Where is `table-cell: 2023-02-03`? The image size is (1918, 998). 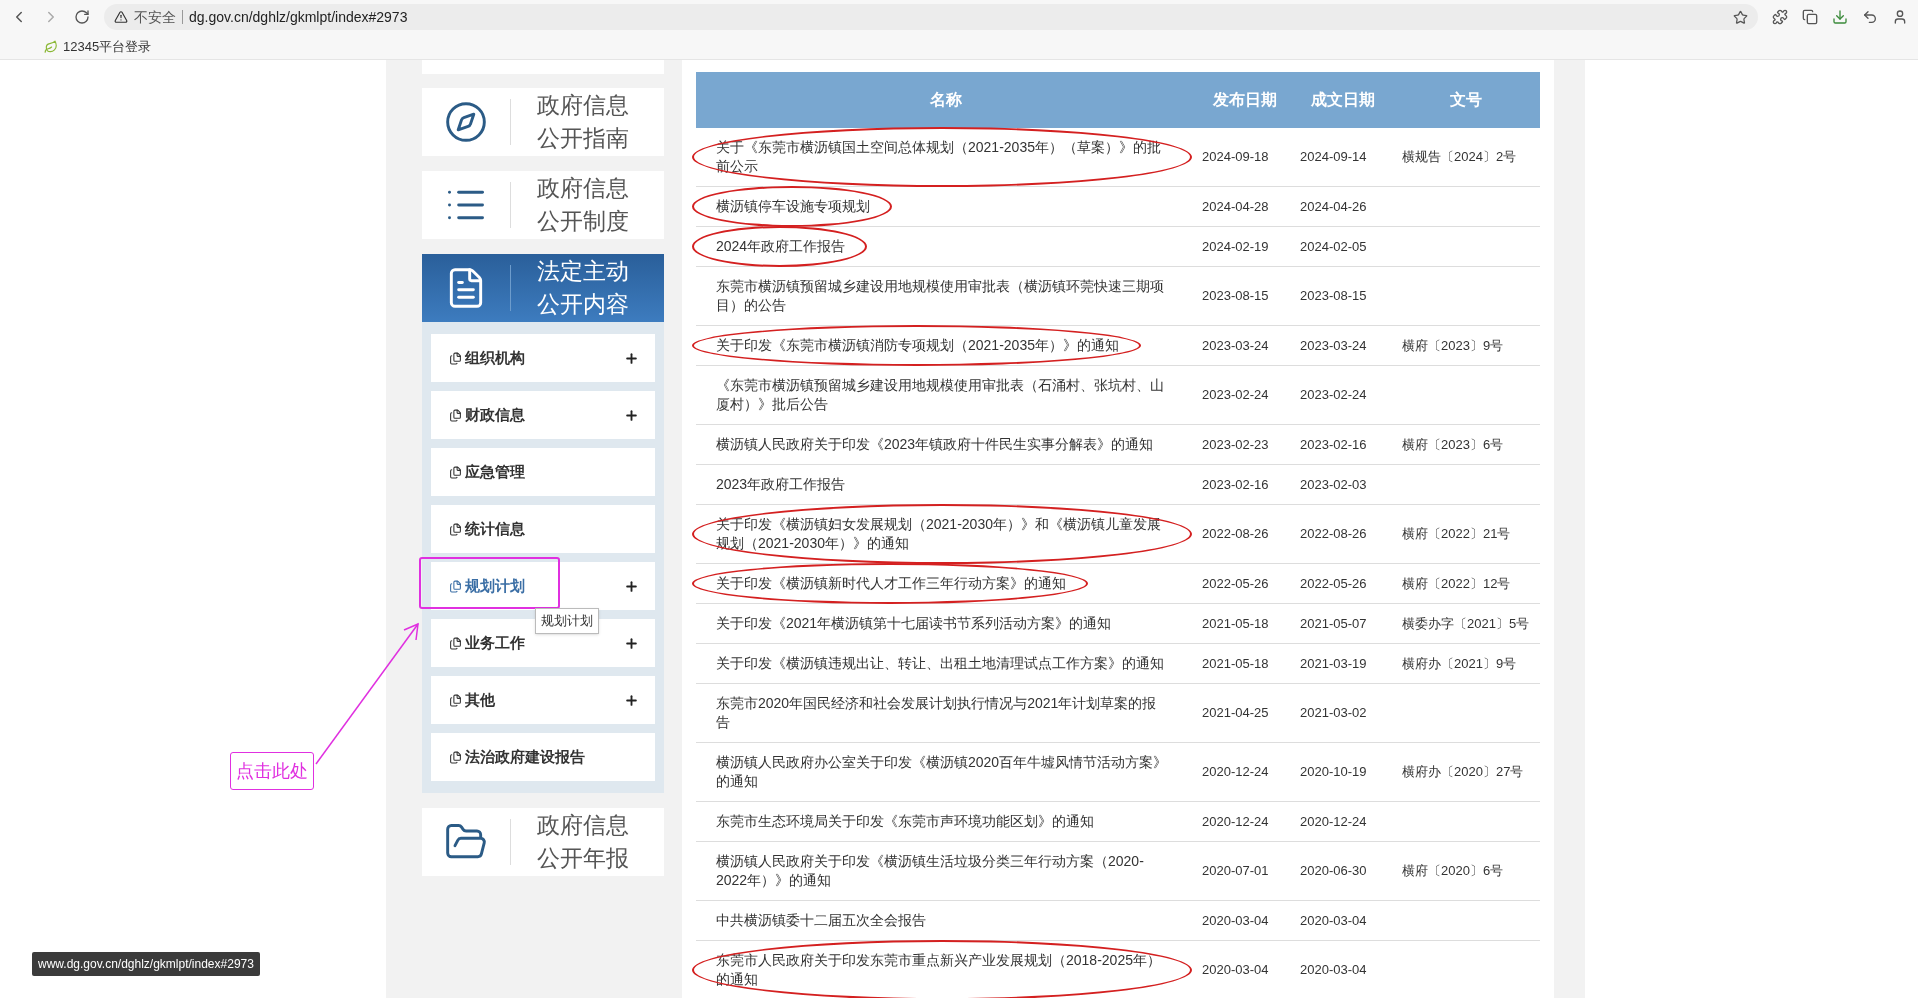 table-cell: 2023-02-03 is located at coordinates (1333, 484).